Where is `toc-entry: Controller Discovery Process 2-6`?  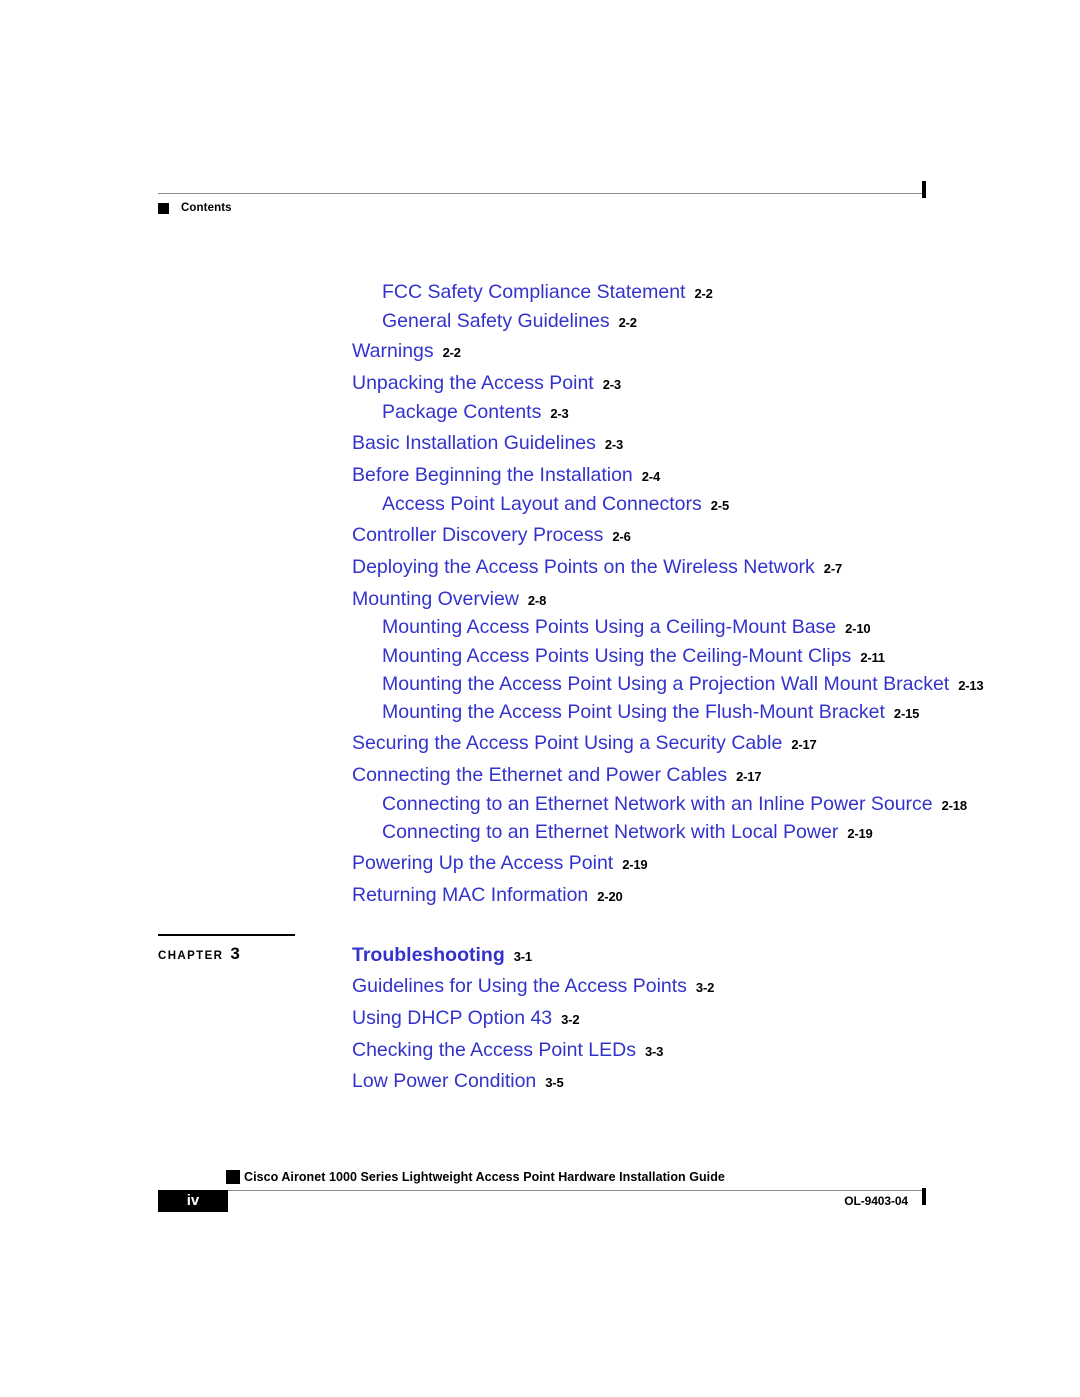 toc-entry: Controller Discovery Process 2-6 is located at coordinates (491, 535).